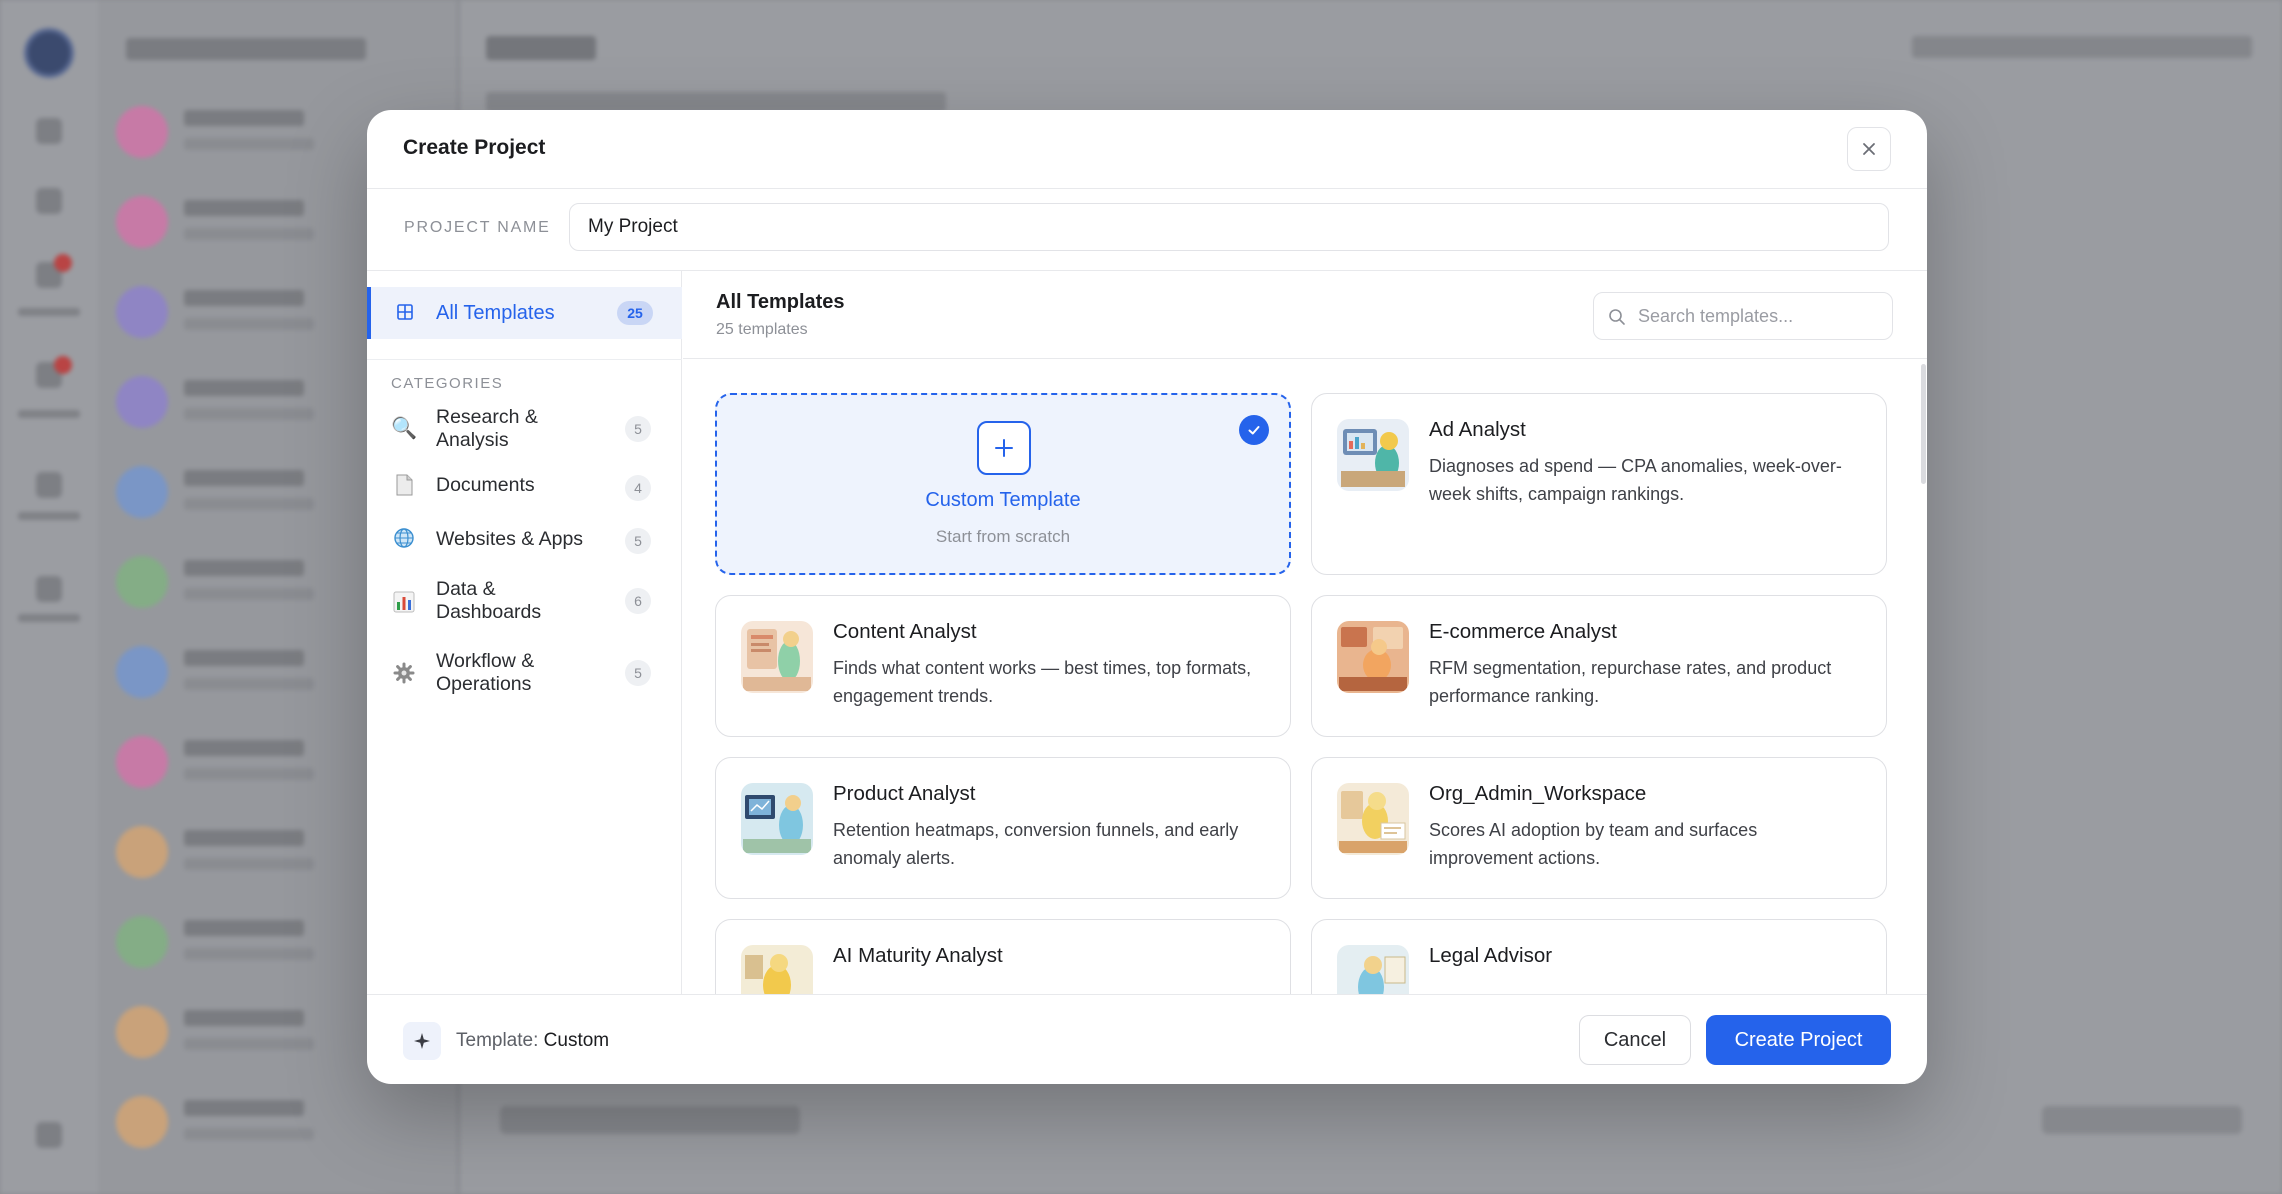 The image size is (2282, 1194). I want to click on sidebar-item-websites-apps: Websites & Apps 5, so click(524, 545).